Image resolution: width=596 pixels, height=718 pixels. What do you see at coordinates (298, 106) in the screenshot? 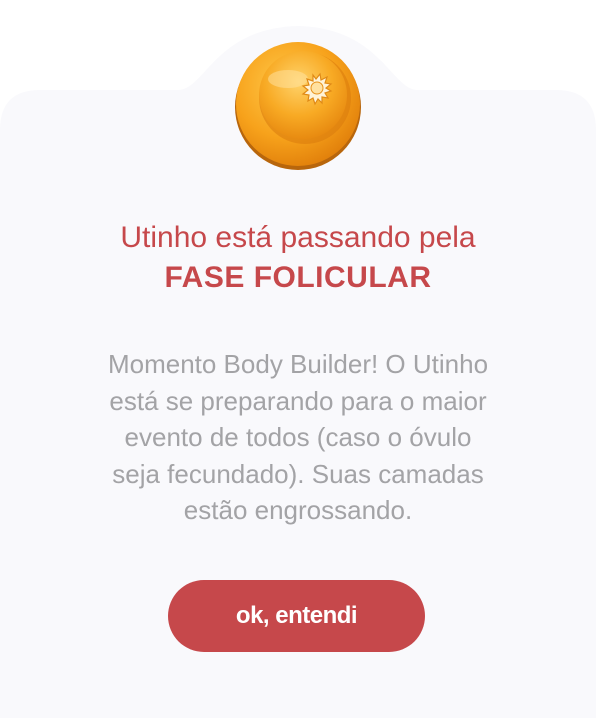
I see `orange-follicle-icon` at bounding box center [298, 106].